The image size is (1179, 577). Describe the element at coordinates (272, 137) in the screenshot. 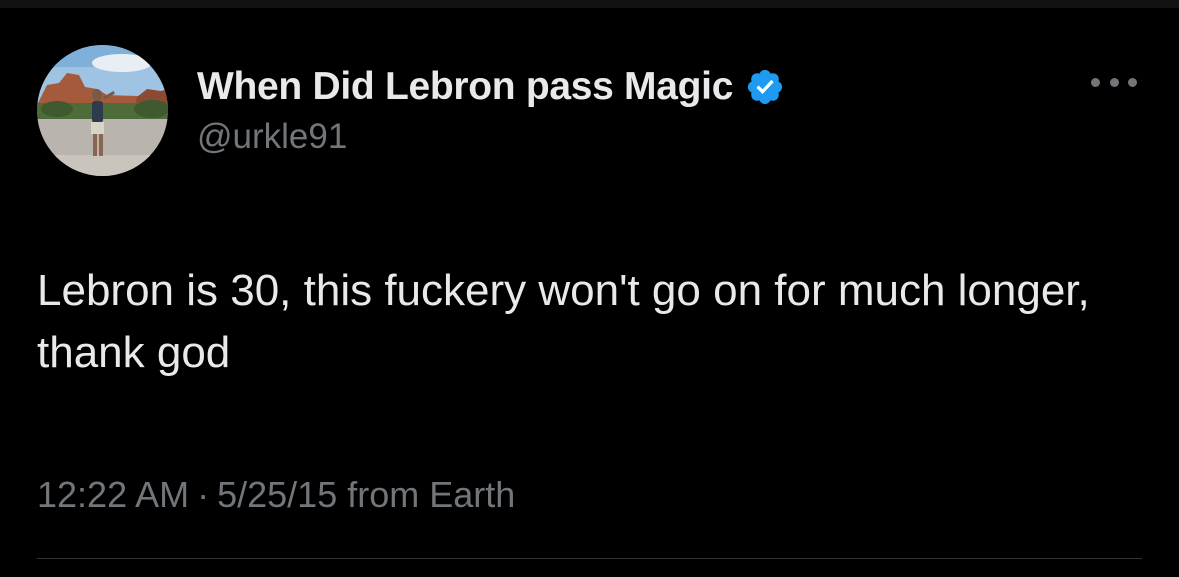

I see `author-handle: @urkle91` at that location.